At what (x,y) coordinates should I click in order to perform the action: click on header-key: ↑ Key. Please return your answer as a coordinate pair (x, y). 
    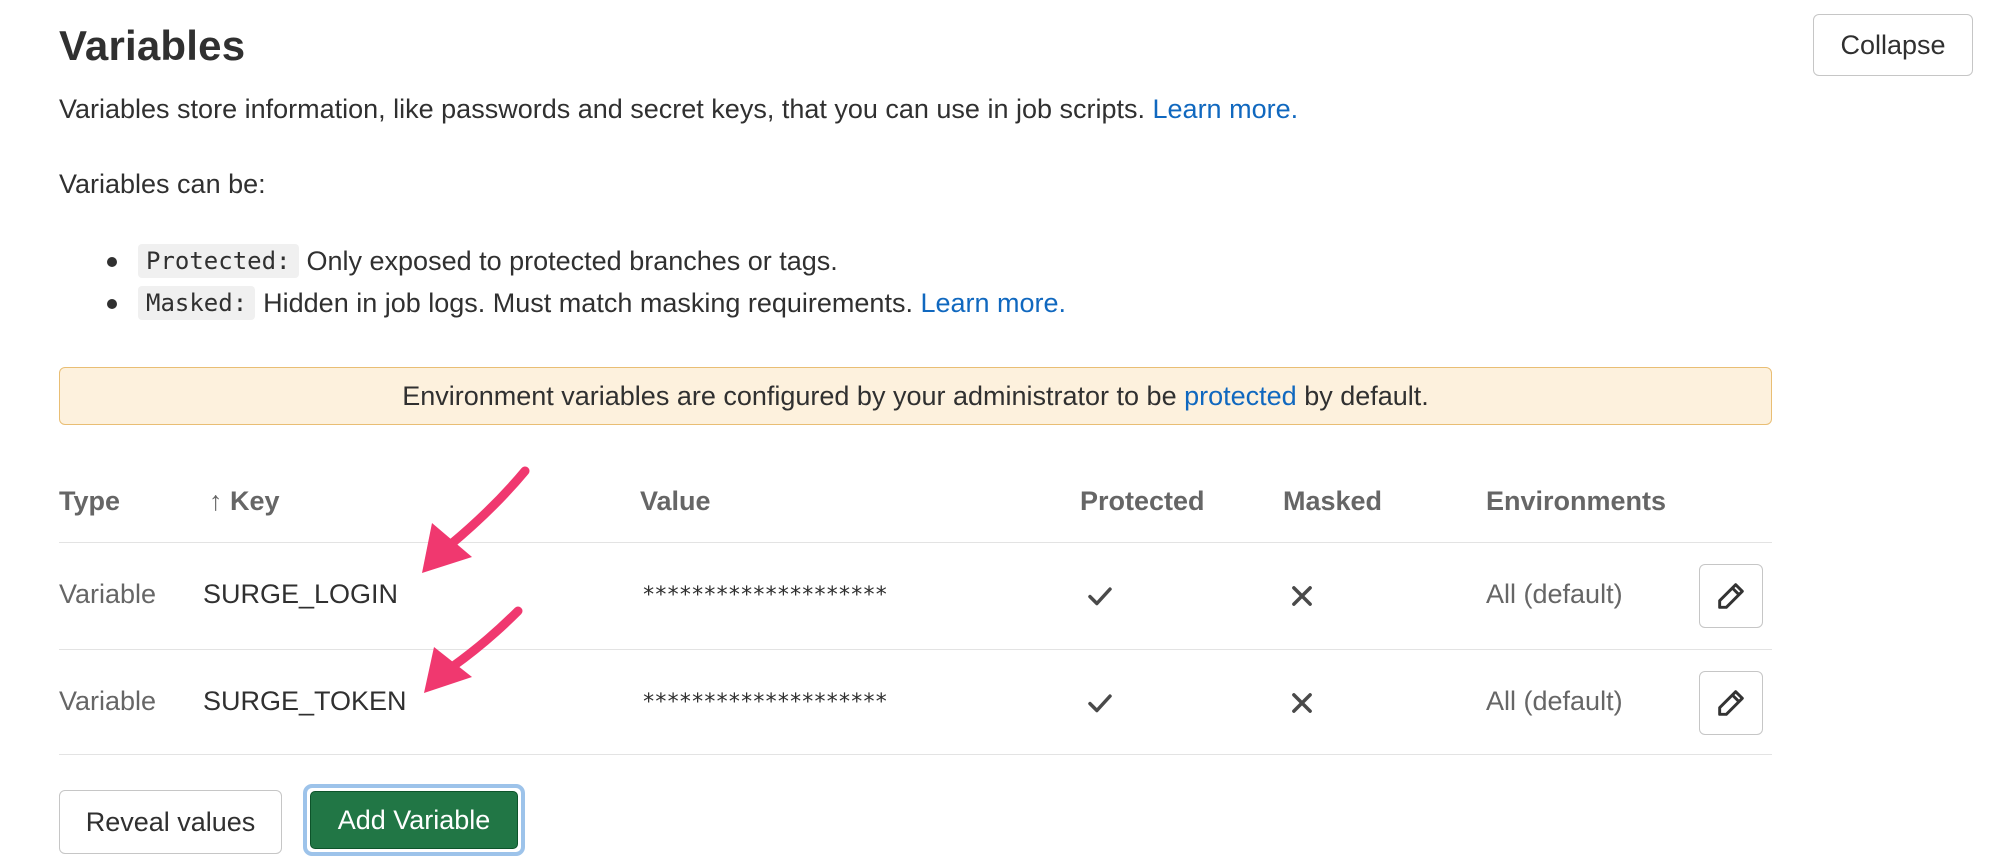
    Looking at the image, I should click on (244, 501).